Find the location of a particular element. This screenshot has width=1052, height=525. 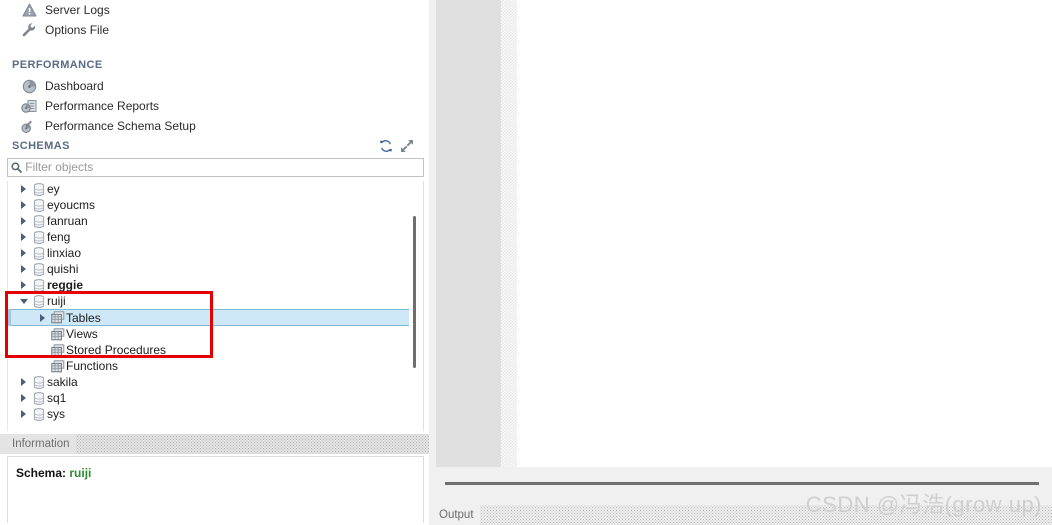

tree-item-stored-procedures: Stored Procedures is located at coordinates (211, 350).